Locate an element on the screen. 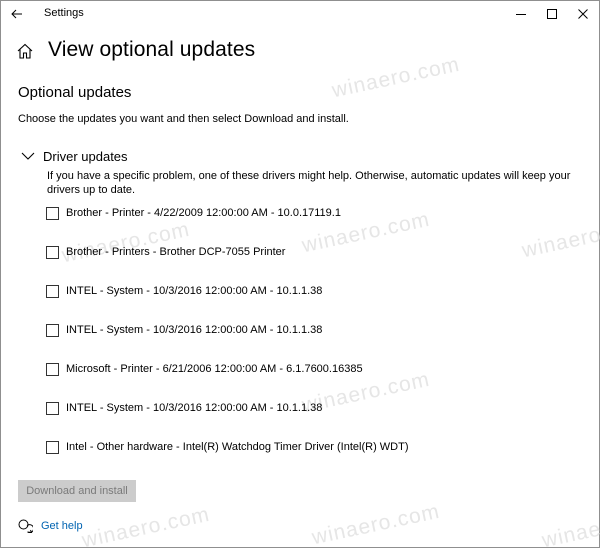  minimize-icon is located at coordinates (521, 14).